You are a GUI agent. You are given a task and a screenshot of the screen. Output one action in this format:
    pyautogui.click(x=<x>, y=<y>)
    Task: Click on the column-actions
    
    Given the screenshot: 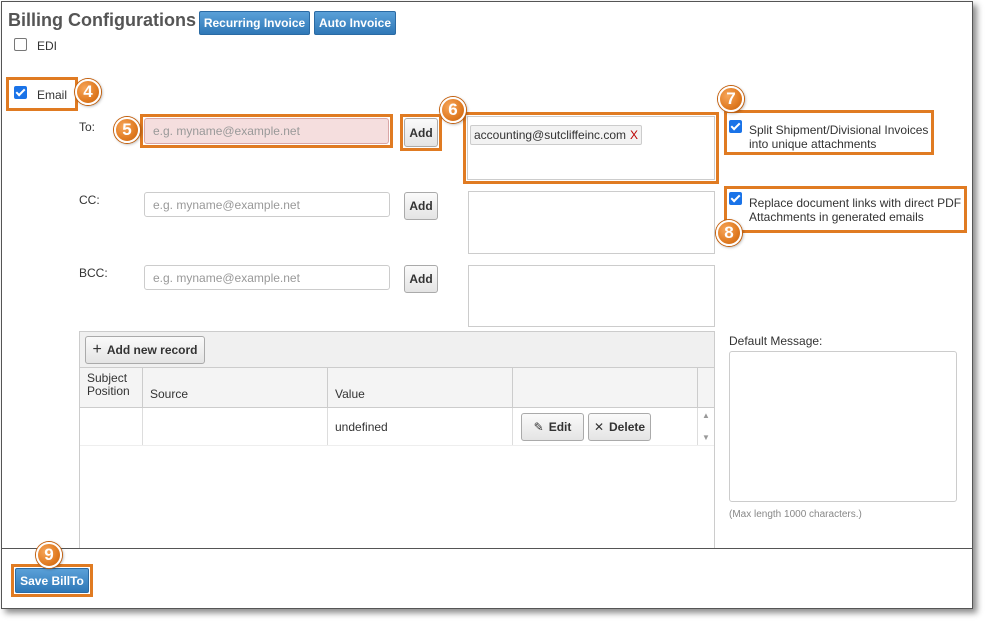 What is the action you would take?
    pyautogui.click(x=605, y=387)
    